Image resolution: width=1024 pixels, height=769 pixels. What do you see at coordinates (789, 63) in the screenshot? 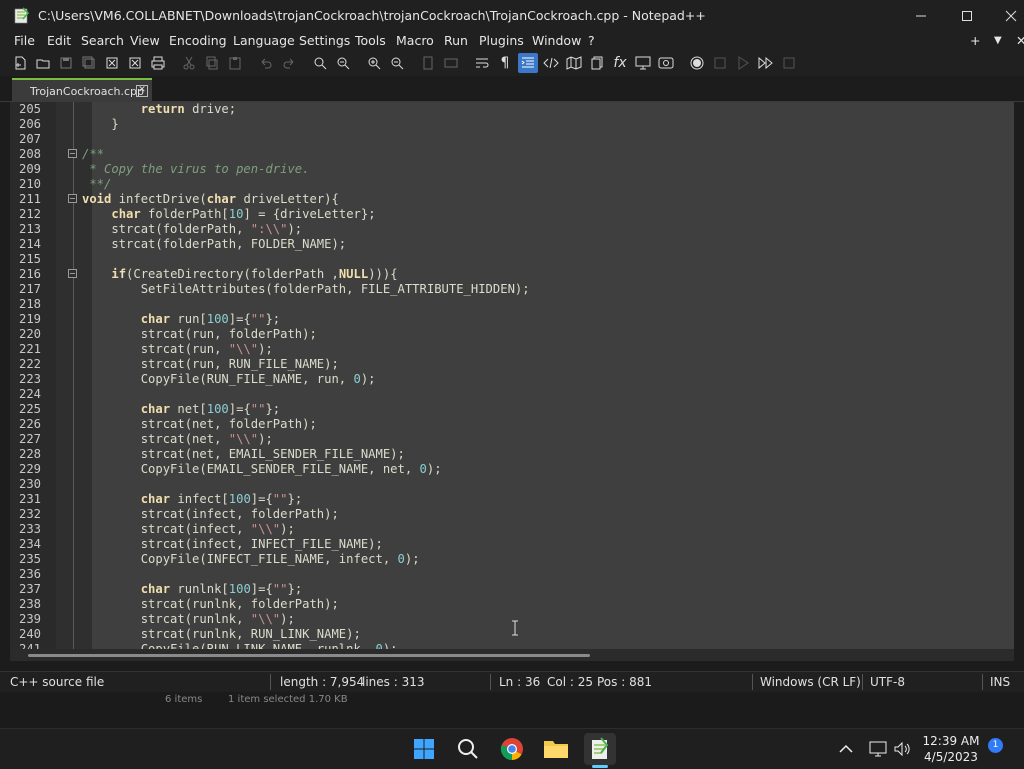
I see `save-macro-button` at bounding box center [789, 63].